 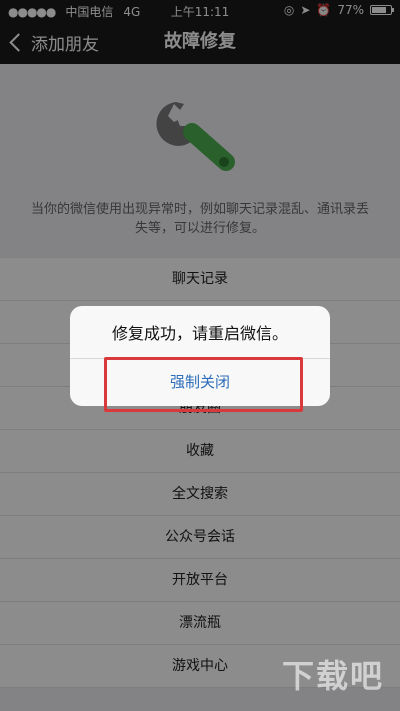 I want to click on highlight-annotation, so click(x=203, y=384).